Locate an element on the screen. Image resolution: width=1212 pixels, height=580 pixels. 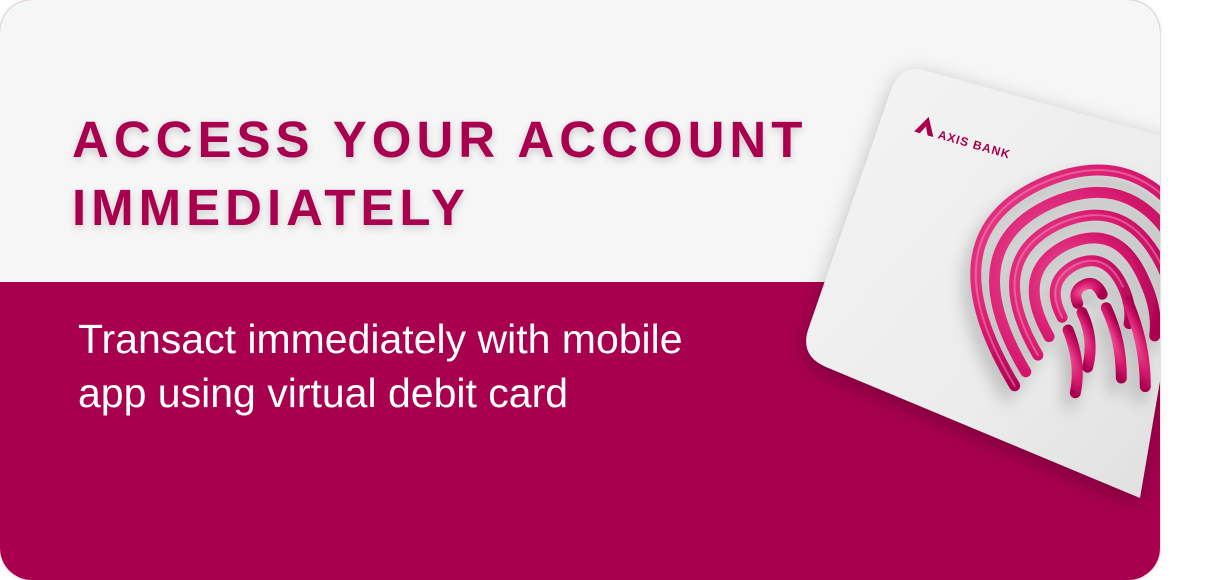
subtext-line-1: Transact immediately with mobile is located at coordinates (380, 339).